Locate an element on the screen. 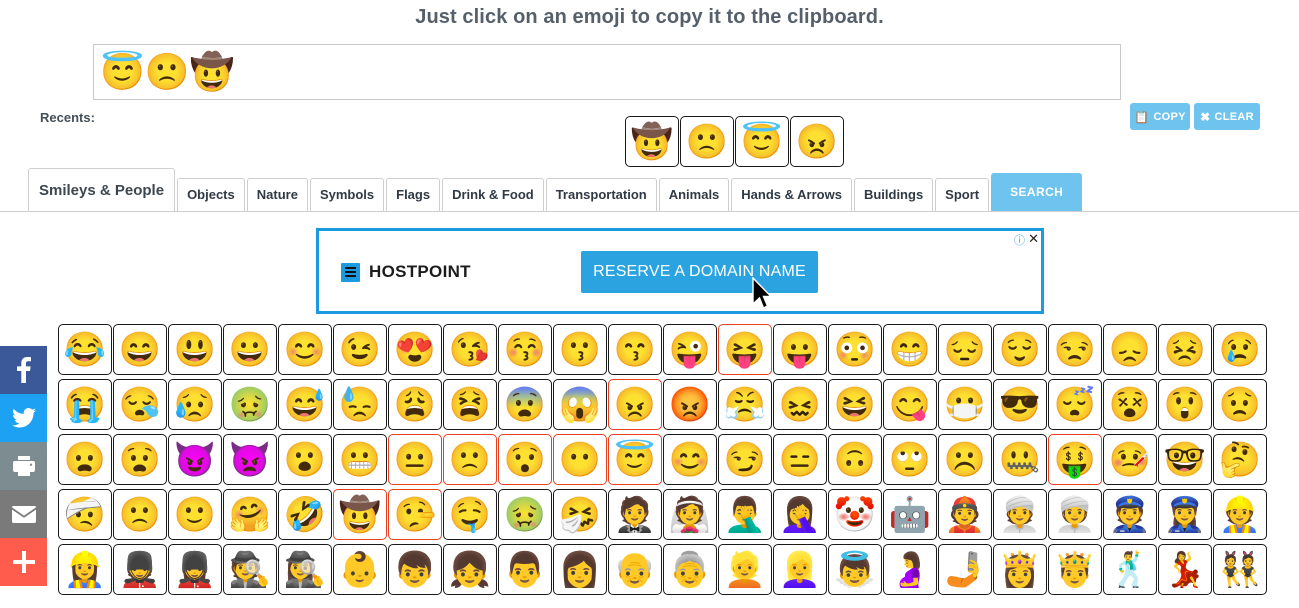  emoji-cell: ☹️ is located at coordinates (965, 459).